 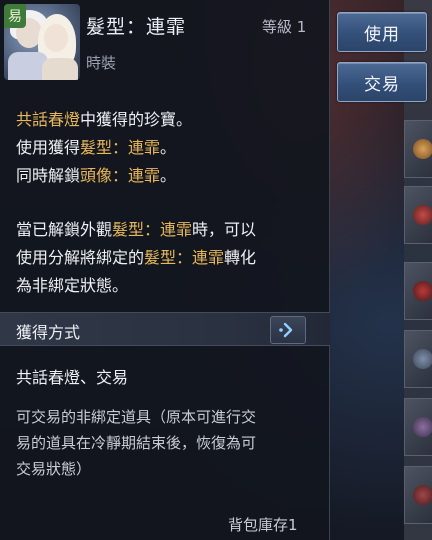 I want to click on trade-note-line: 交易狀態）, so click(x=54, y=469).